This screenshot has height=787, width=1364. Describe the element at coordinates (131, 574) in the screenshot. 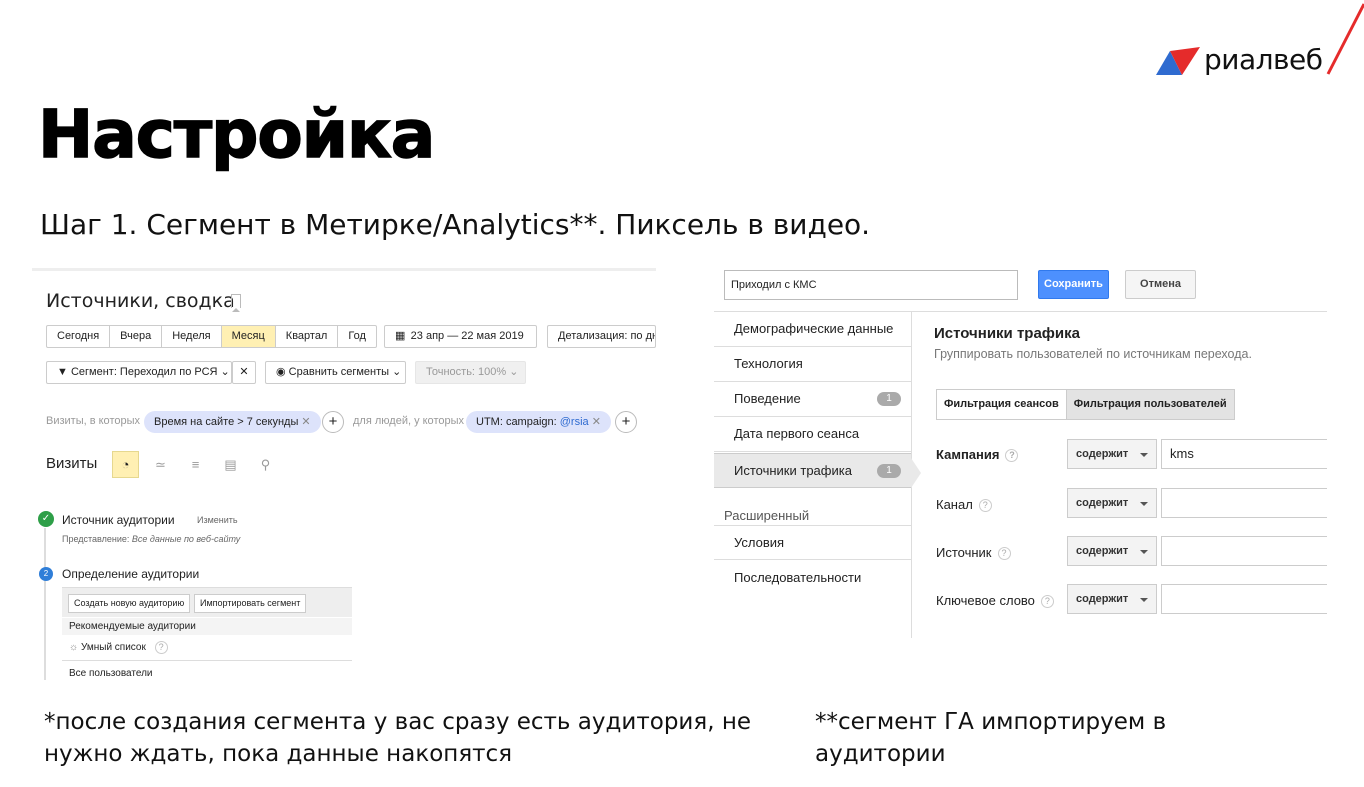

I see `audience-define-title: Определение аудитории` at that location.